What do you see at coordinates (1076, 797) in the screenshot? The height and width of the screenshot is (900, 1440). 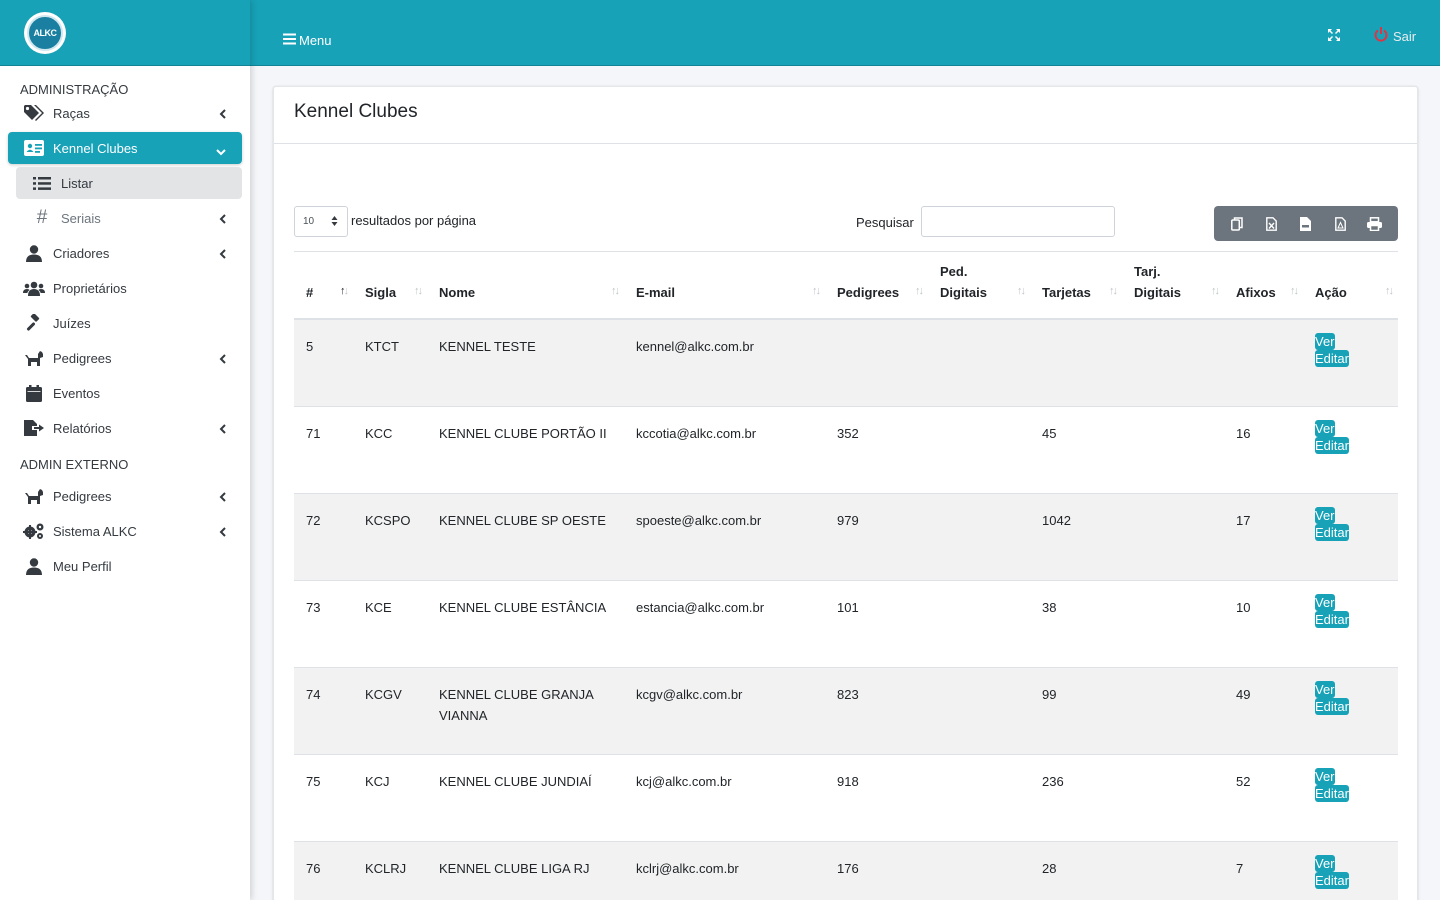 I see `cell-tarjetas: 236` at bounding box center [1076, 797].